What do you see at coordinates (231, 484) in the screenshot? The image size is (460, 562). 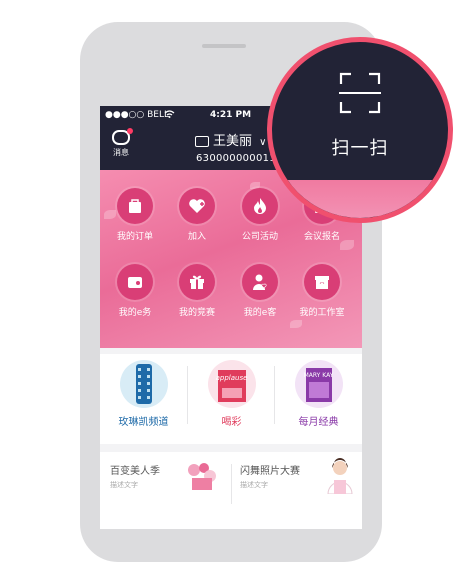 I see `divider` at bounding box center [231, 484].